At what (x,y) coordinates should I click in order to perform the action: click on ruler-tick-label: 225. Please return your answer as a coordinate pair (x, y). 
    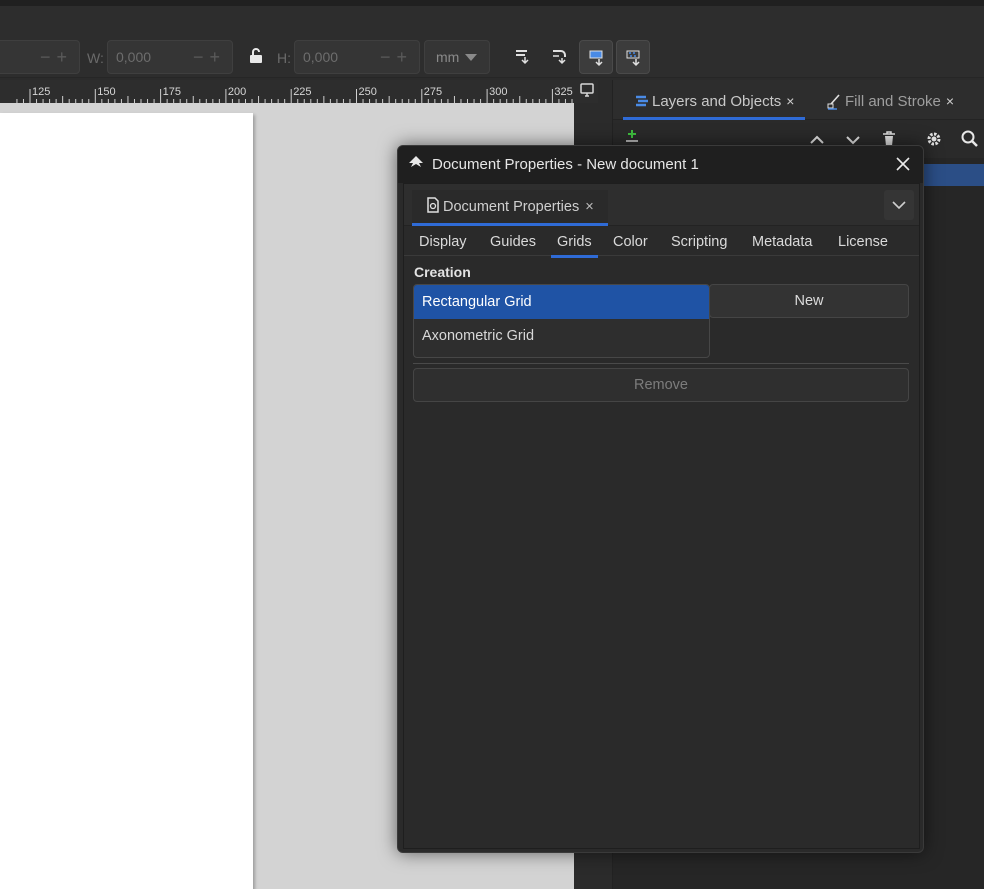
    Looking at the image, I should click on (302, 92).